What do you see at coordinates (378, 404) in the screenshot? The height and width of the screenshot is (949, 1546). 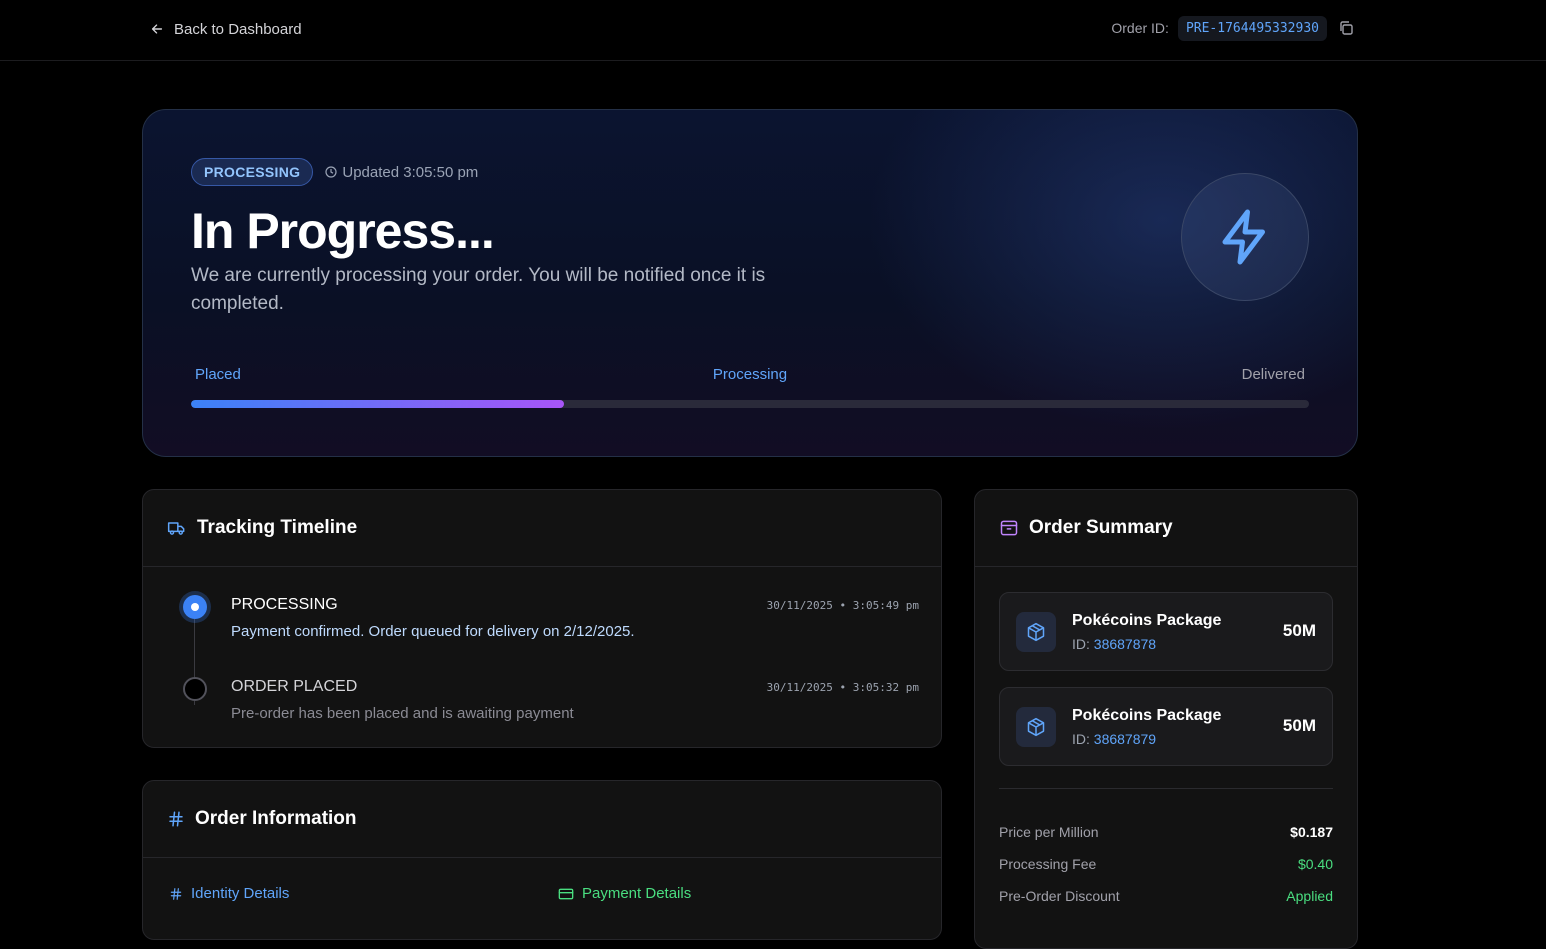 I see `progress-bar-fill` at bounding box center [378, 404].